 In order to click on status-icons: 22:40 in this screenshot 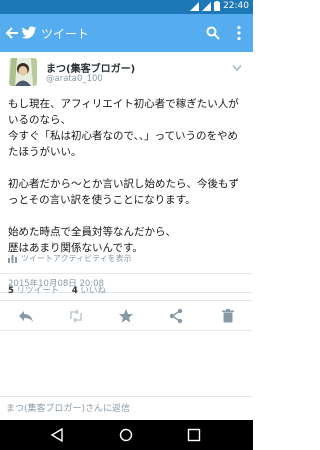, I will do `click(219, 6)`.